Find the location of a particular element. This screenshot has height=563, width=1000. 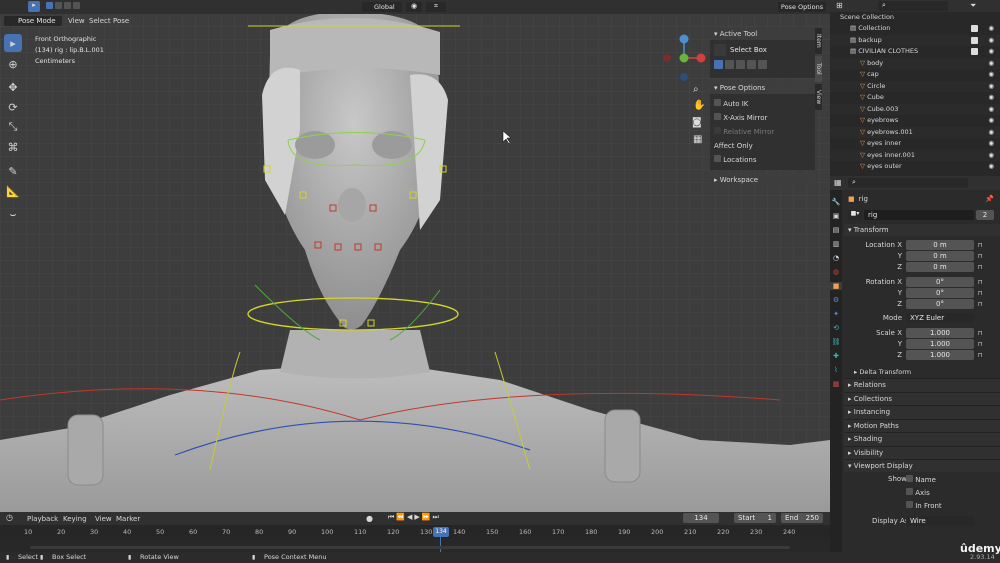

workspace-header: ▸ Workspace is located at coordinates (762, 180).